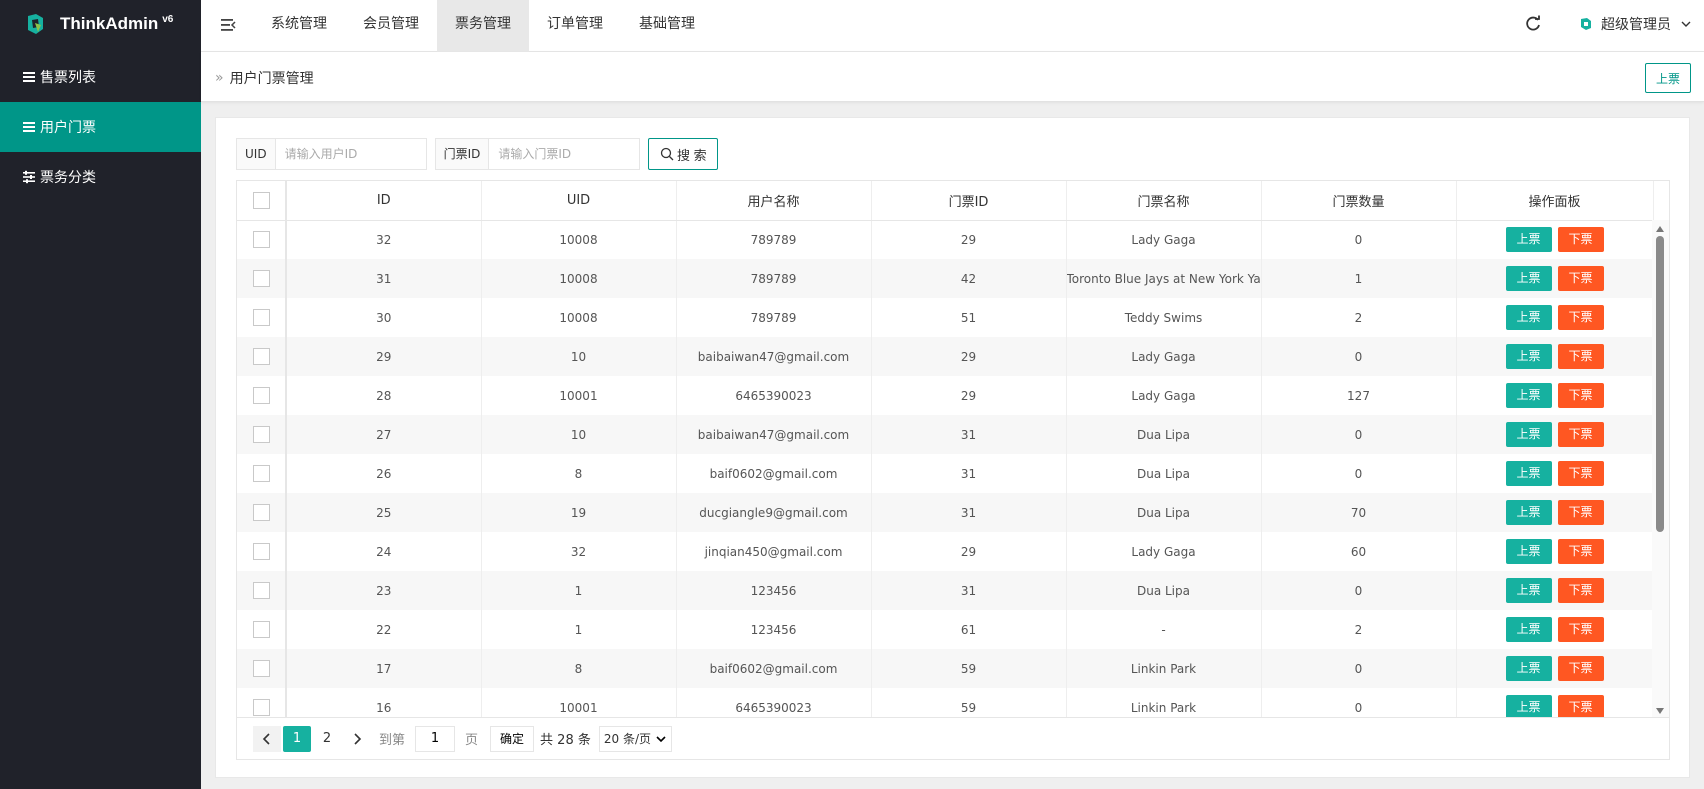 This screenshot has width=1704, height=789. What do you see at coordinates (100, 127) in the screenshot?
I see `sidebar-item-user-tickets: 用户门票` at bounding box center [100, 127].